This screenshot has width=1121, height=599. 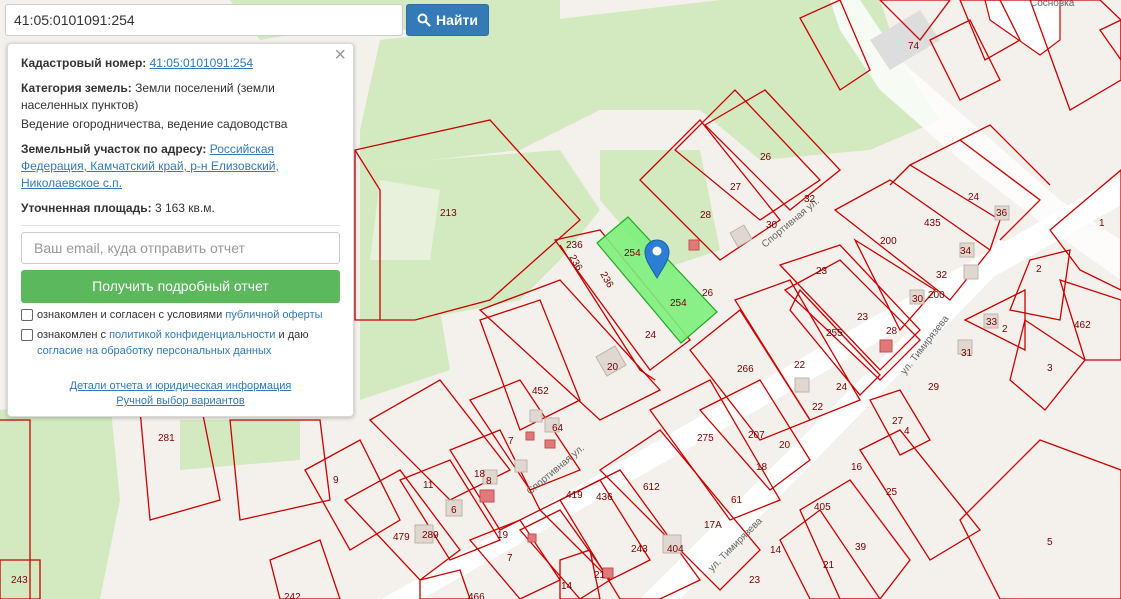 I want to click on parcel-number-label: 404, so click(x=675, y=549).